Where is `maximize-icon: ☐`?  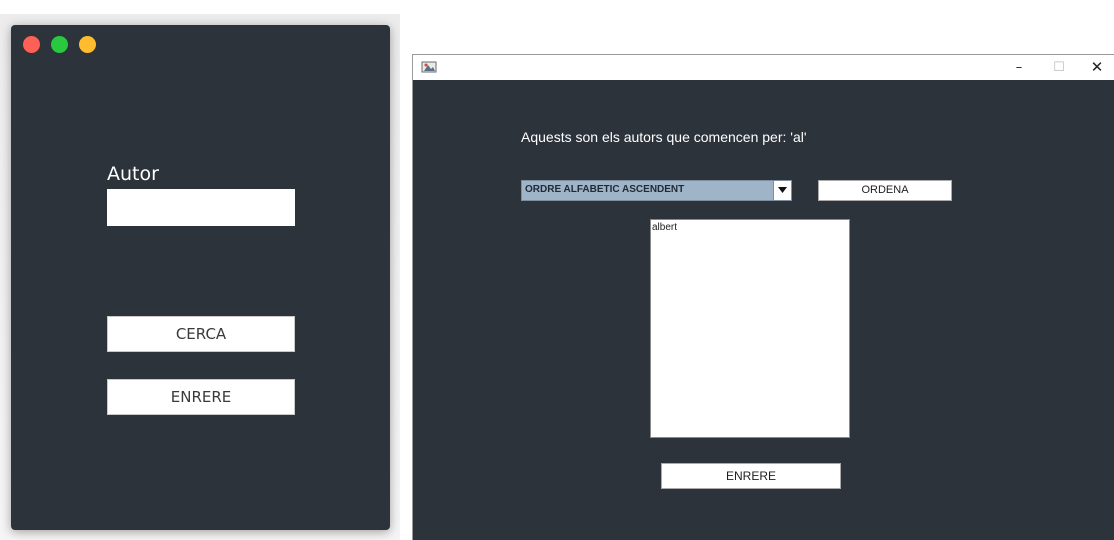
maximize-icon: ☐ is located at coordinates (1059, 67).